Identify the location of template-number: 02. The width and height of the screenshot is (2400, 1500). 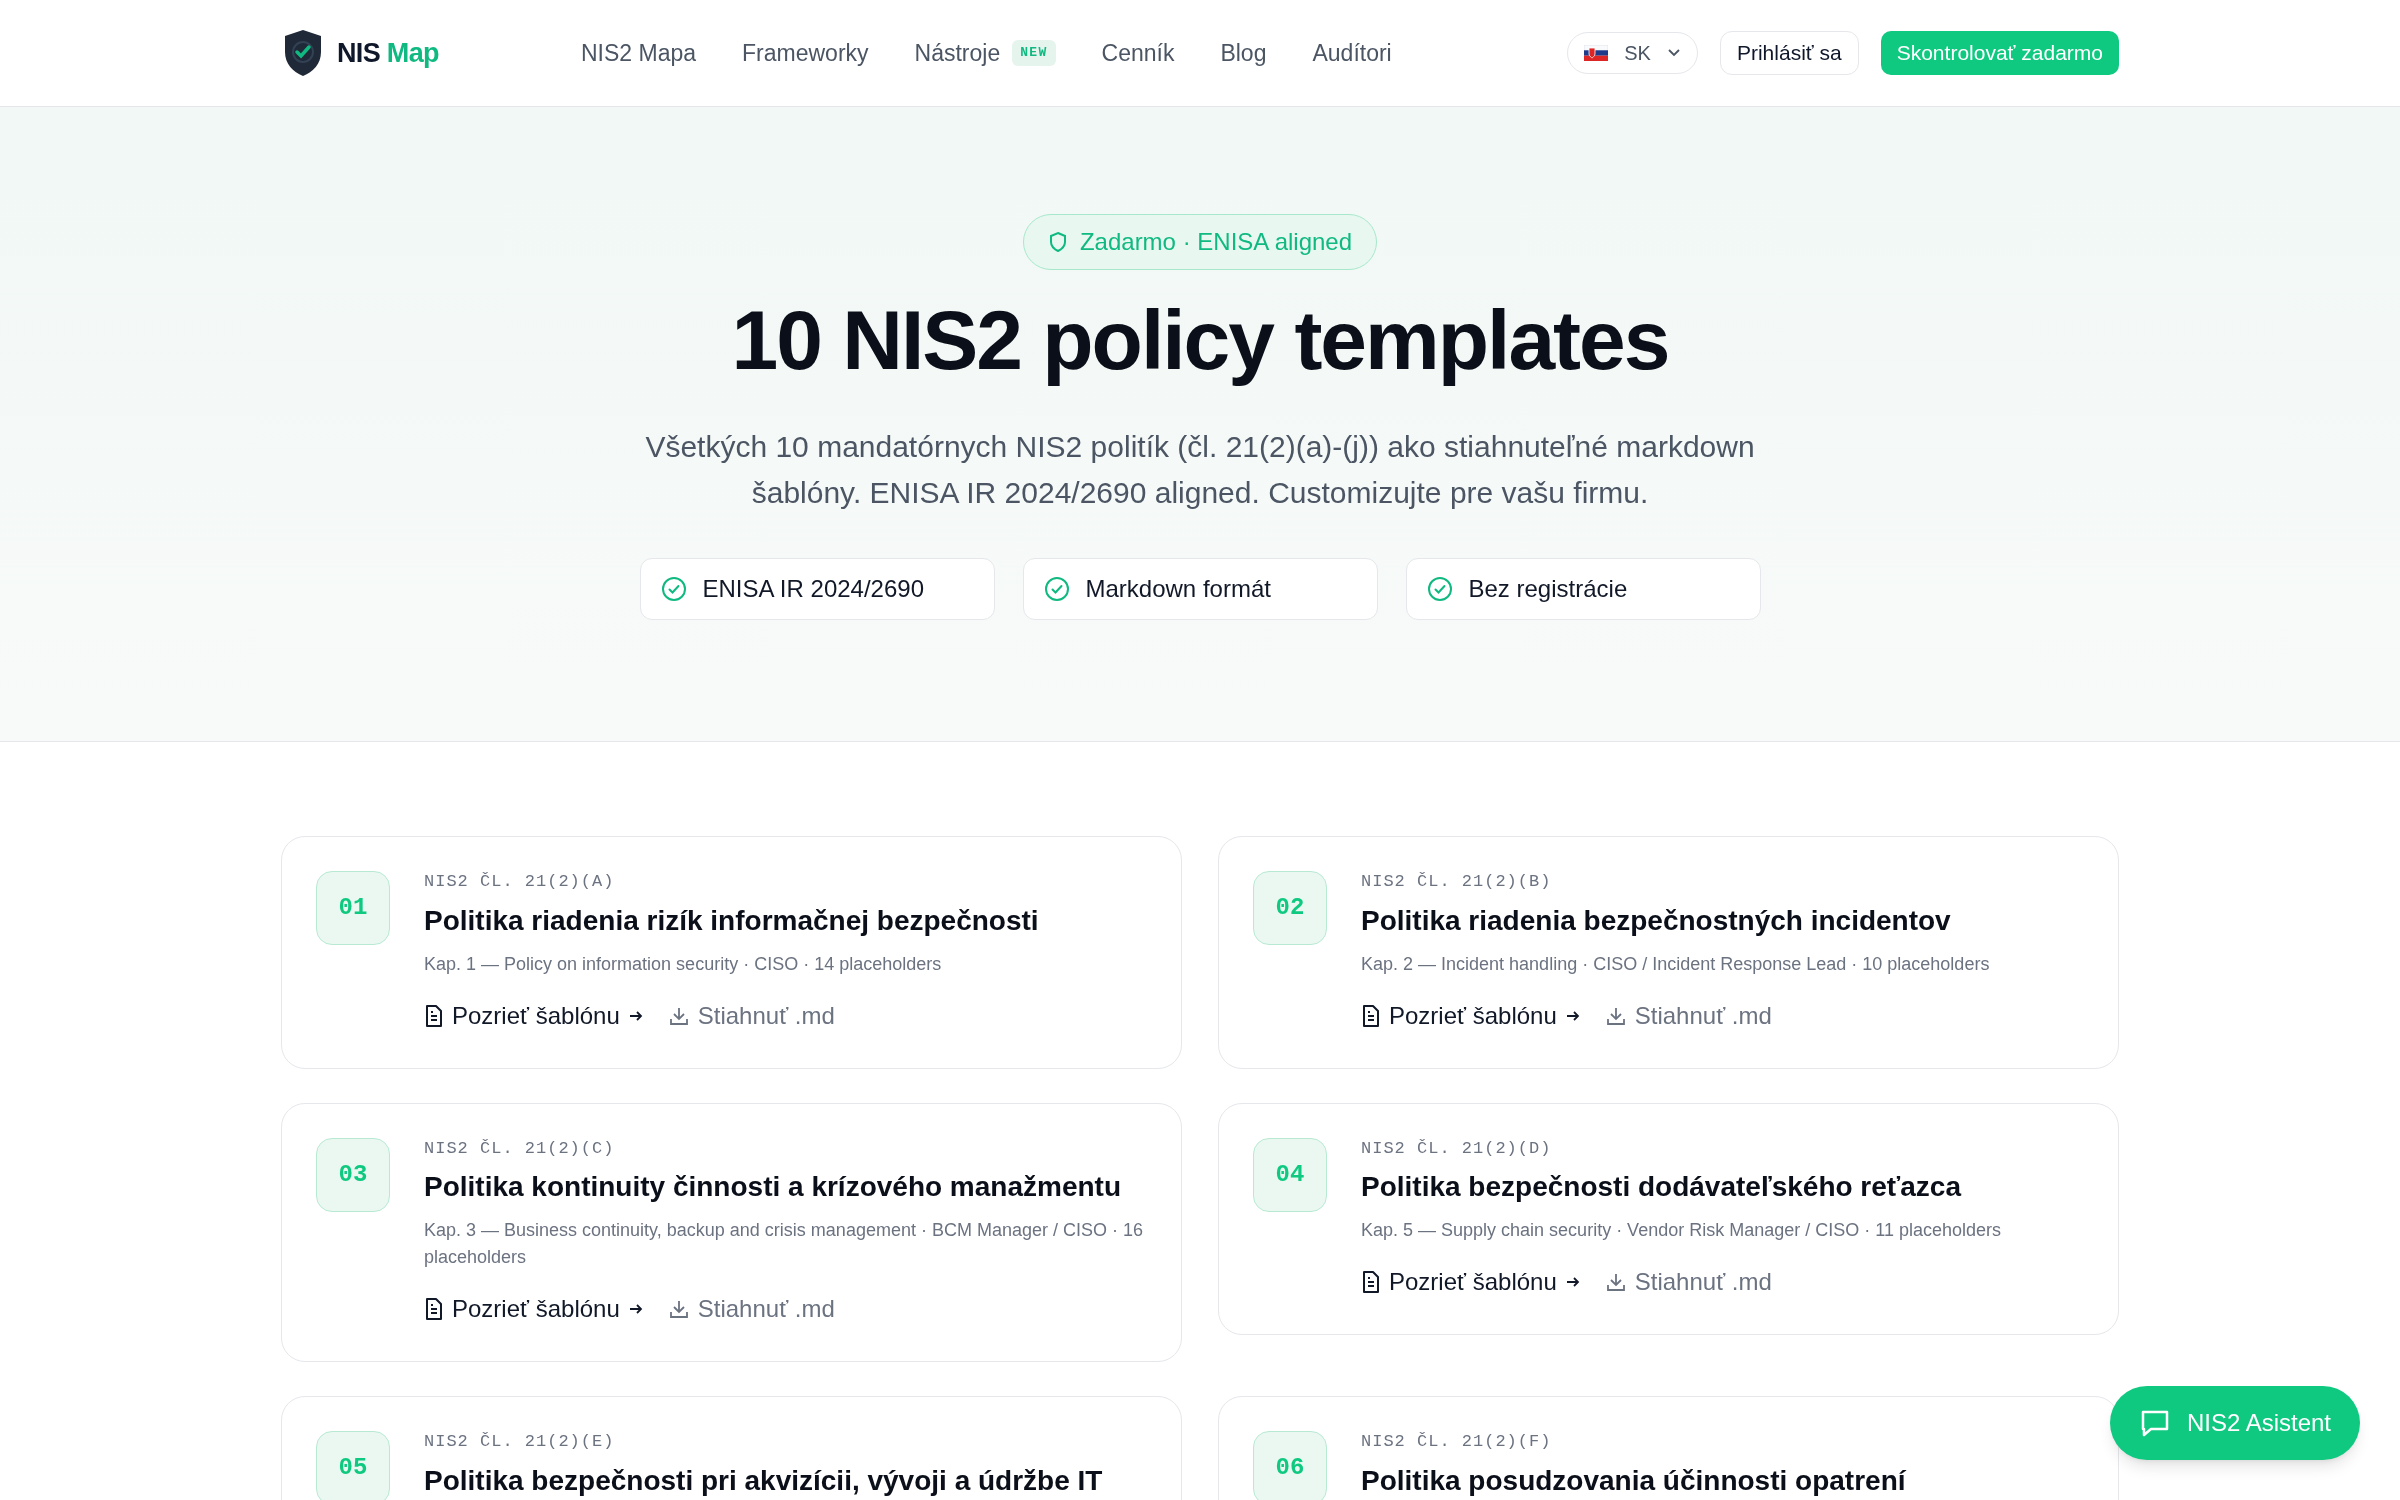
(1290, 908).